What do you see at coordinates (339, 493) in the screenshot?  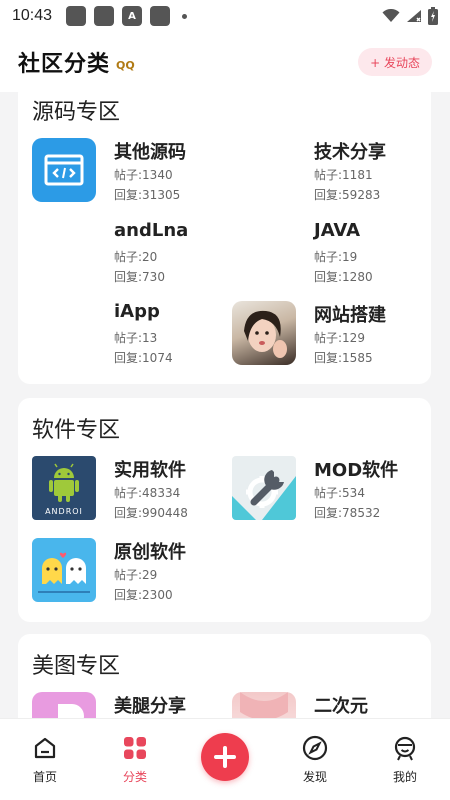 I see `post-count: 帖子:534` at bounding box center [339, 493].